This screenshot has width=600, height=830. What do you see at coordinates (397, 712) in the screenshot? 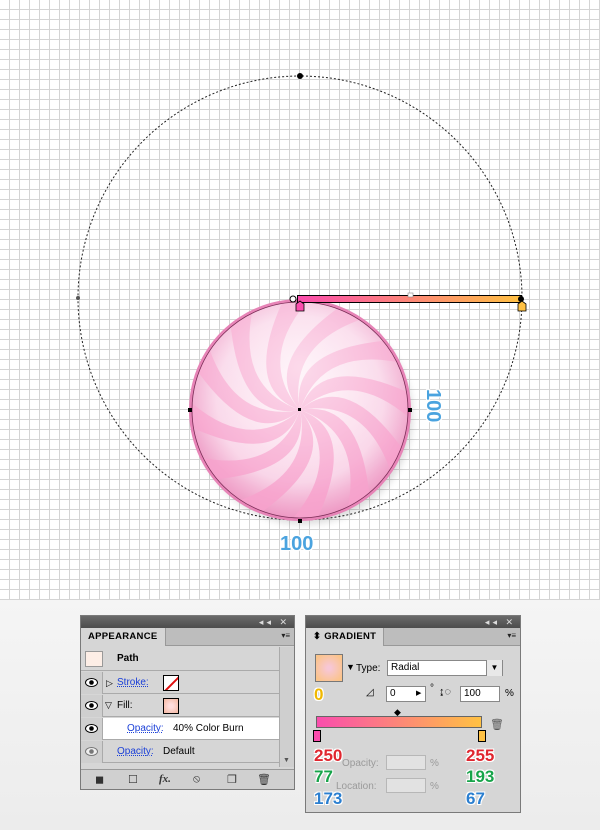
I see `gradient-midpoint-diamond: ◆` at bounding box center [397, 712].